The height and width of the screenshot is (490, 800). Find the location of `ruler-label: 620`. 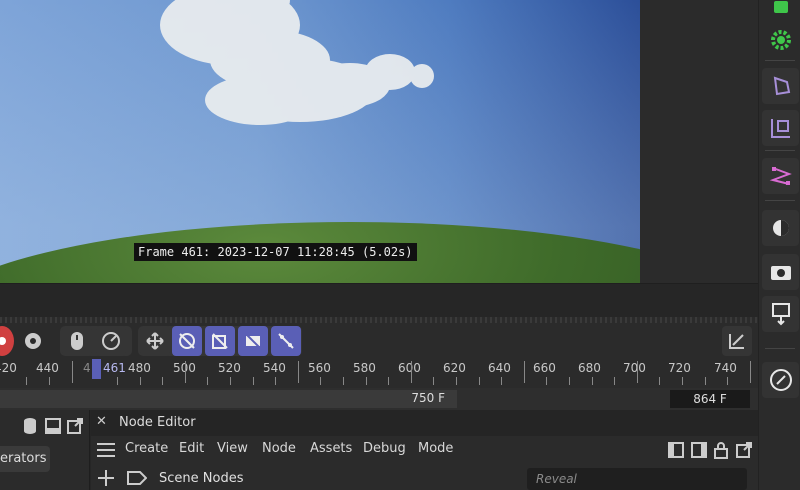

ruler-label: 620 is located at coordinates (454, 368).